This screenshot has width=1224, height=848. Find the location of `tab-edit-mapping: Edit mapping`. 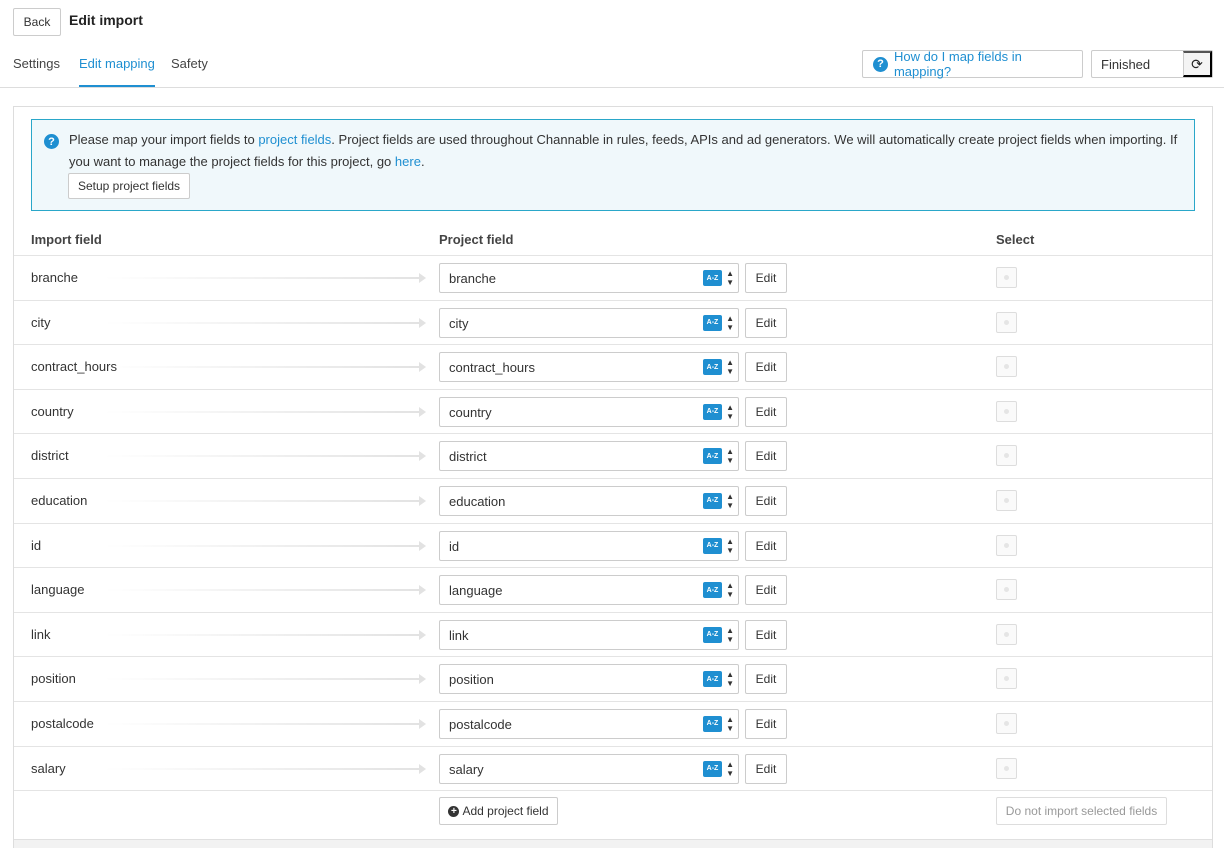

tab-edit-mapping: Edit mapping is located at coordinates (117, 71).